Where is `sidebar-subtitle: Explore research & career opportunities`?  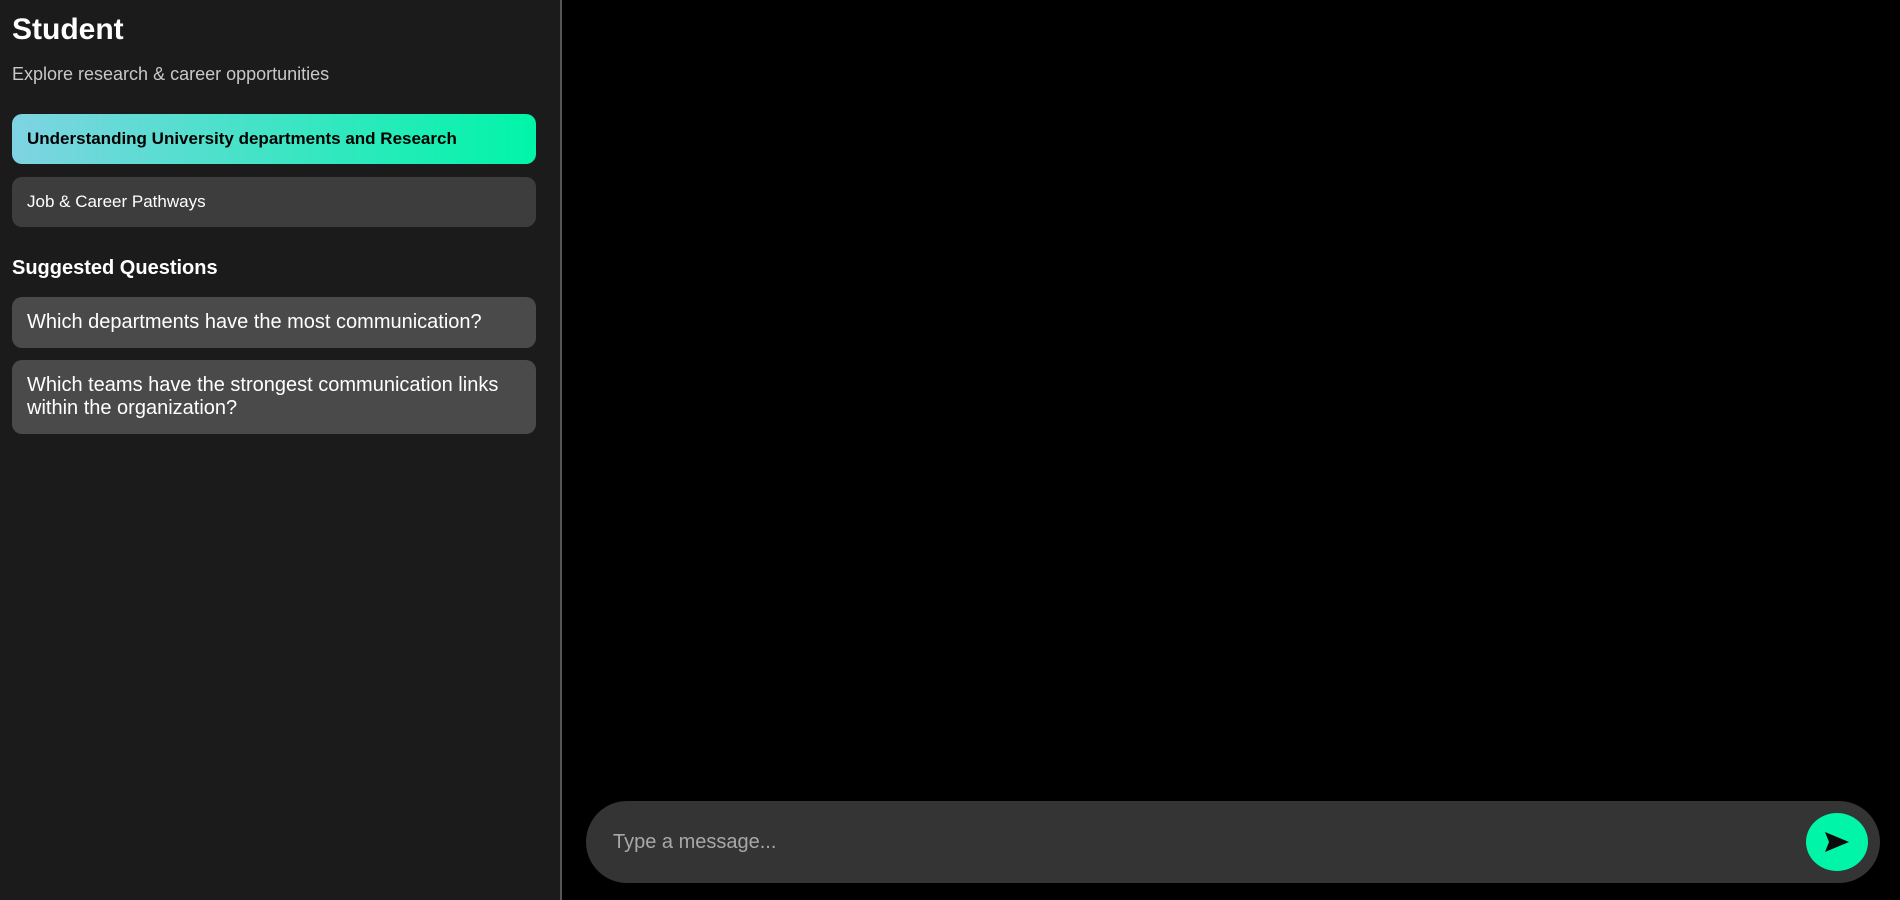 sidebar-subtitle: Explore research & career opportunities is located at coordinates (171, 74).